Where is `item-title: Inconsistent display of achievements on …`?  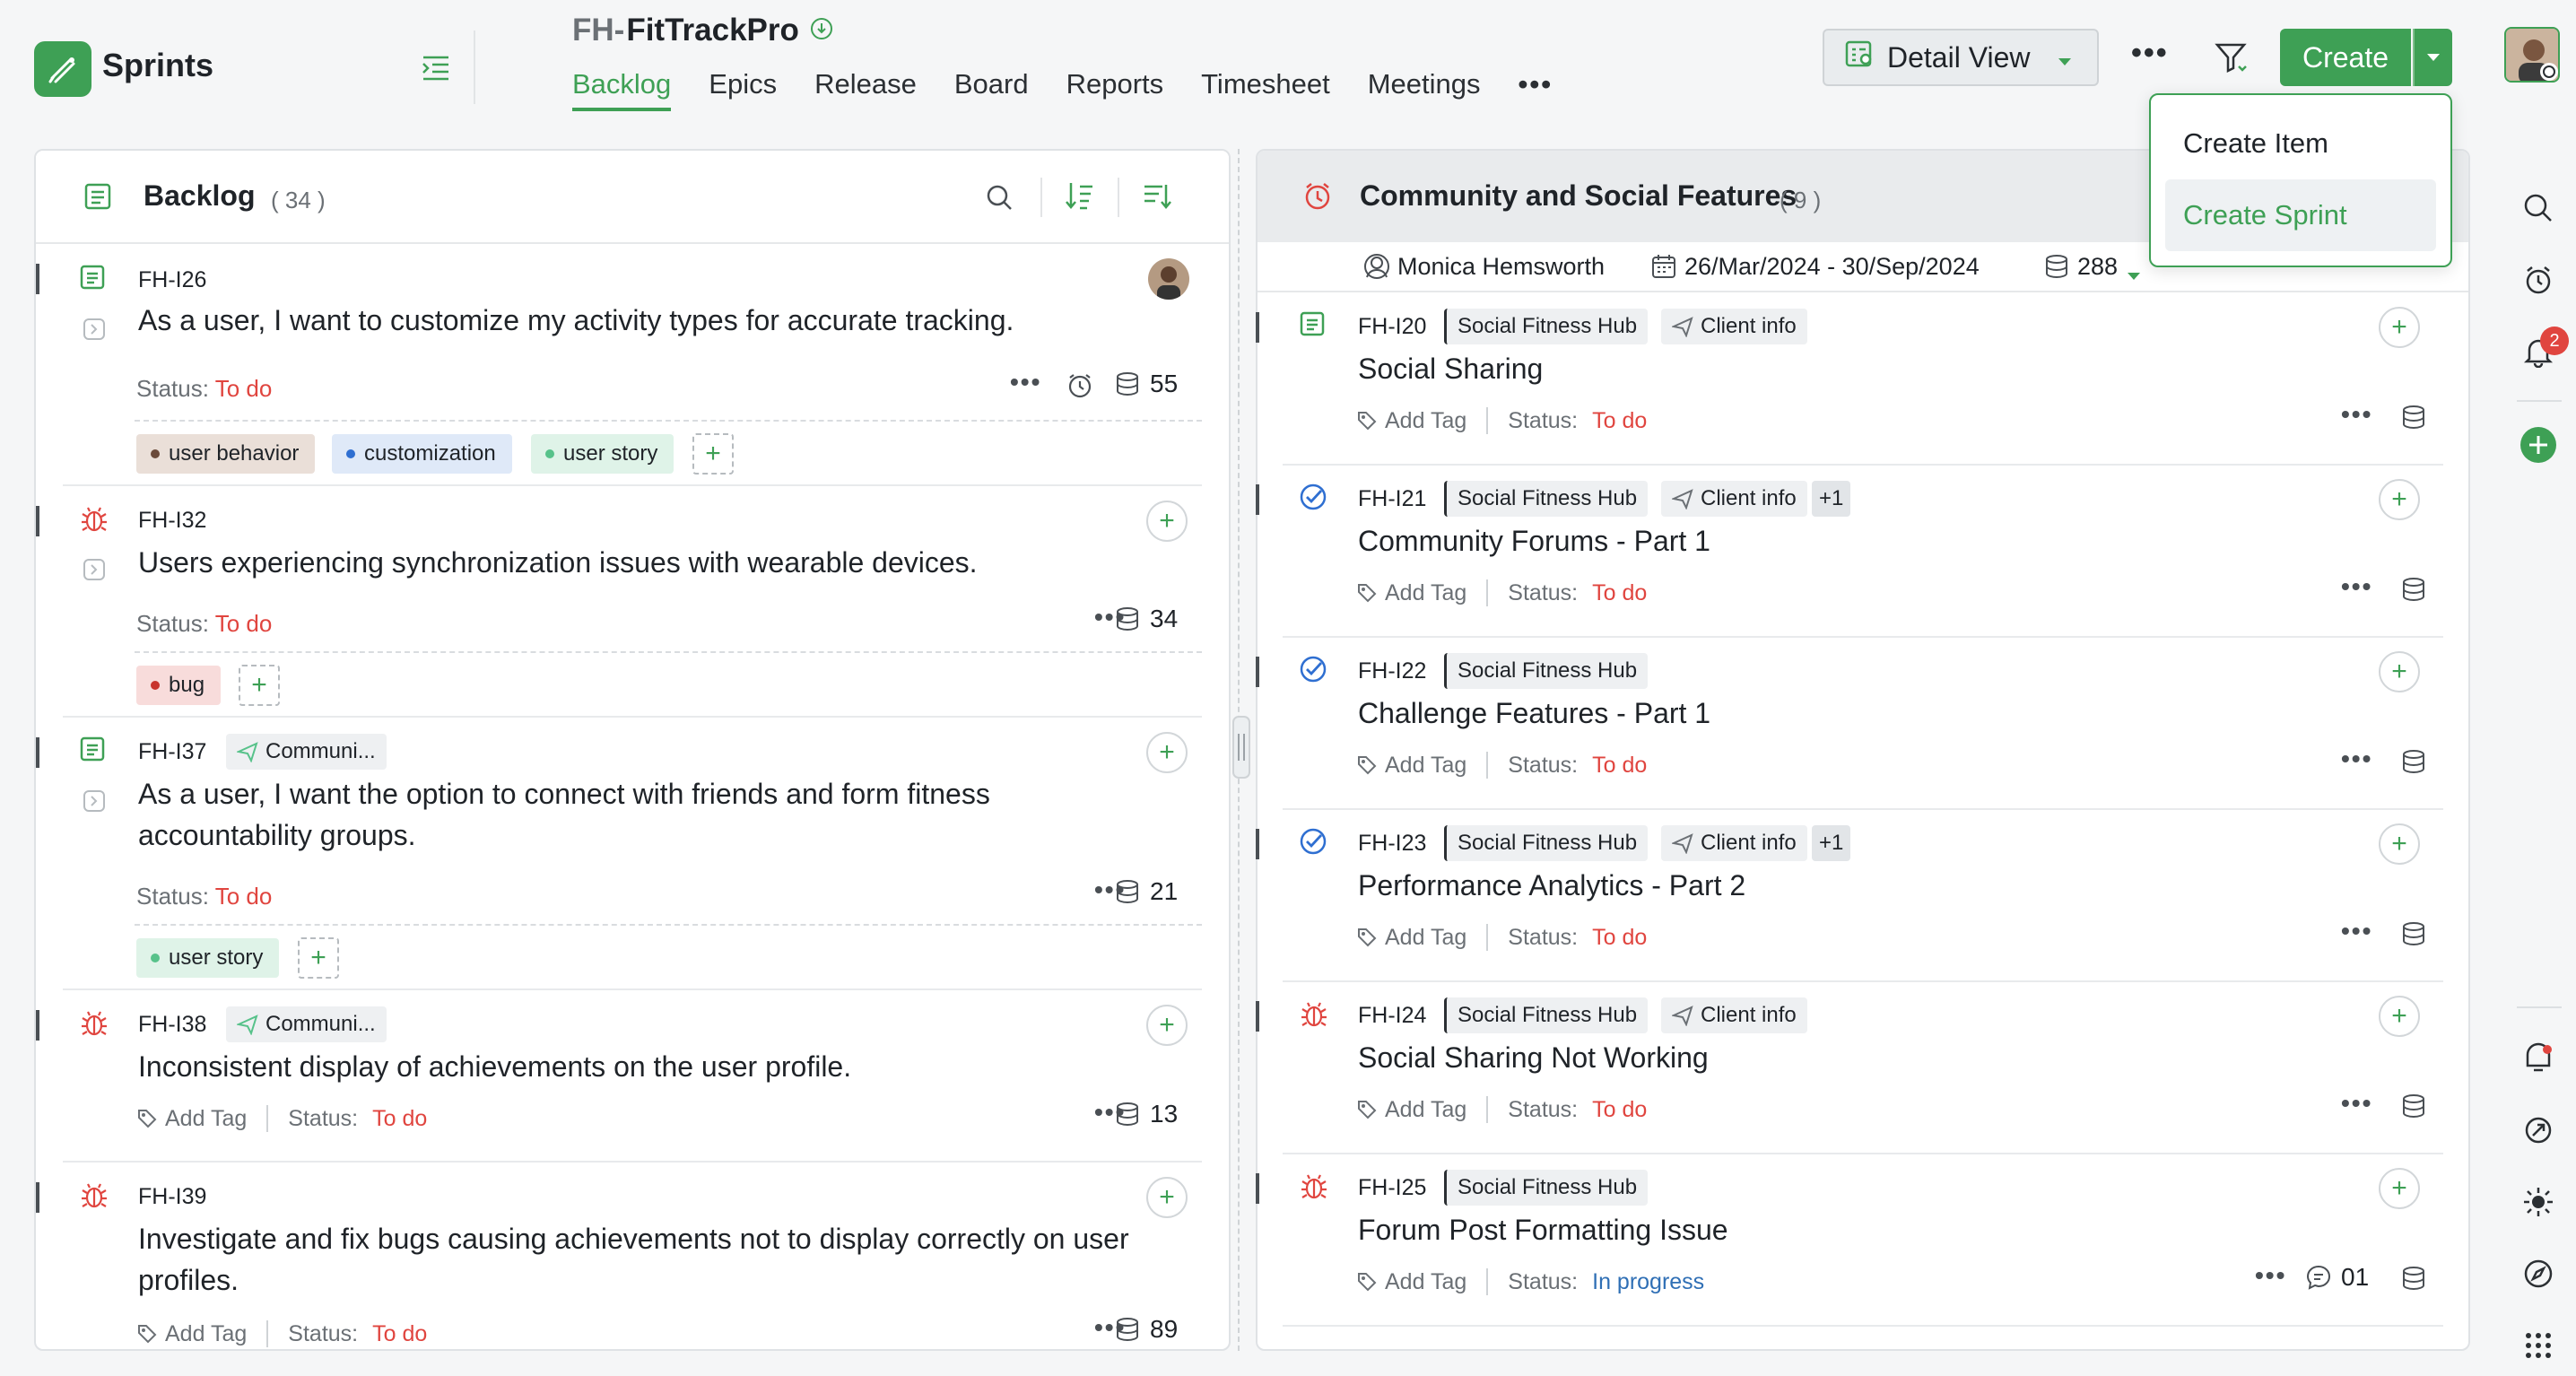
item-title: Inconsistent display of achievements on … is located at coordinates (636, 1066).